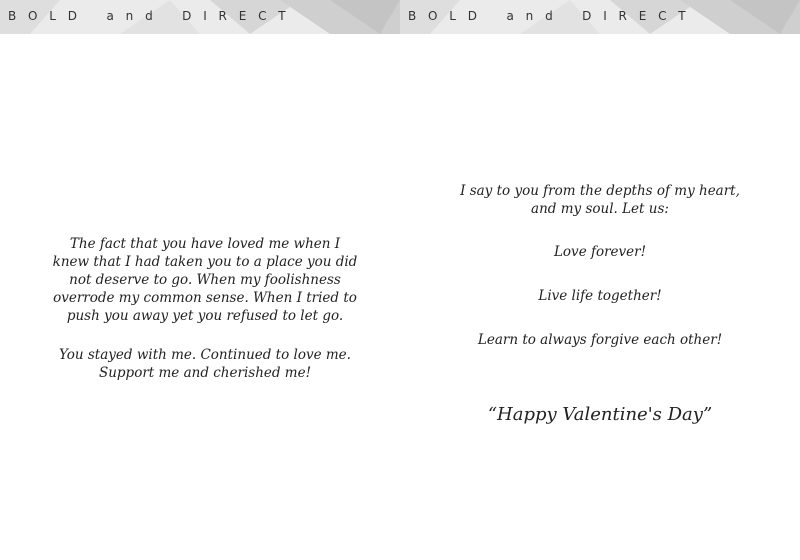 The image size is (800, 560). I want to click on right-line-forgive: Learn to always forgive each other!, so click(600, 340).